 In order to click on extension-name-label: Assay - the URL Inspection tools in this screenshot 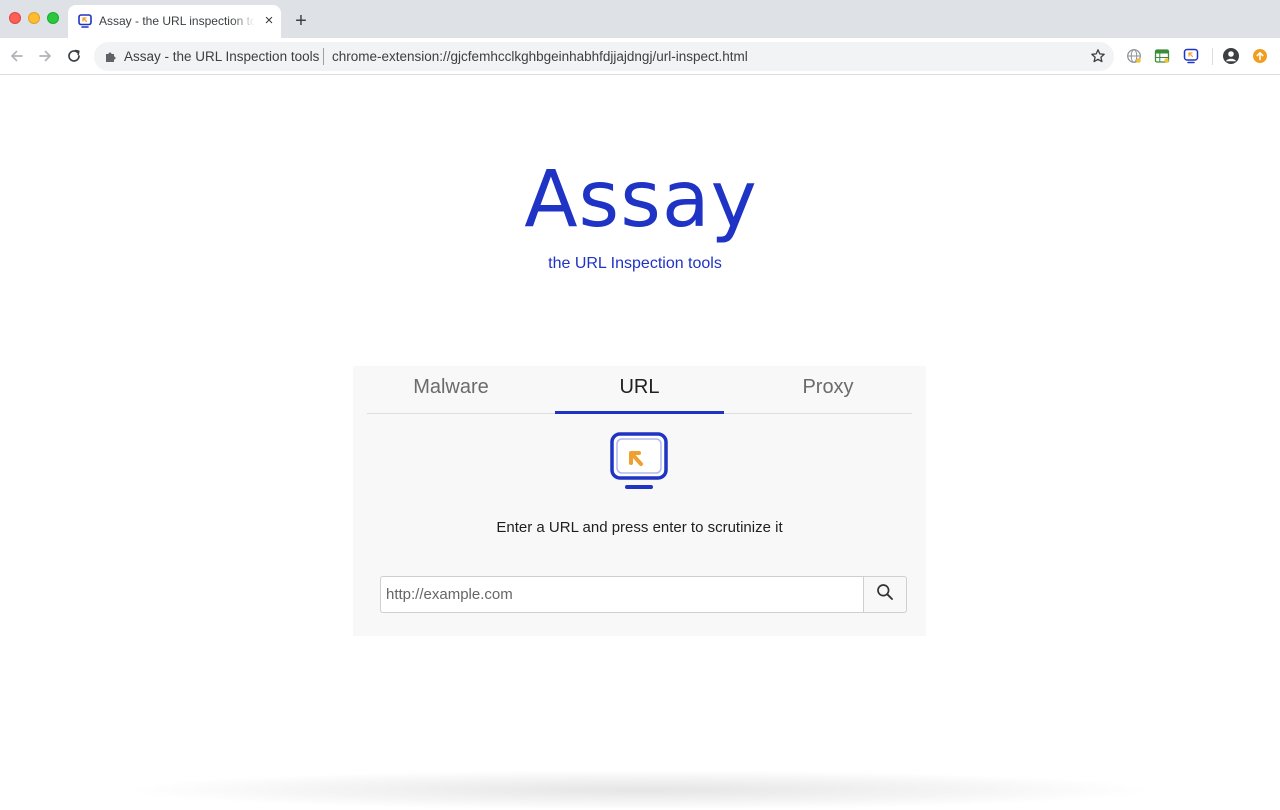, I will do `click(222, 56)`.